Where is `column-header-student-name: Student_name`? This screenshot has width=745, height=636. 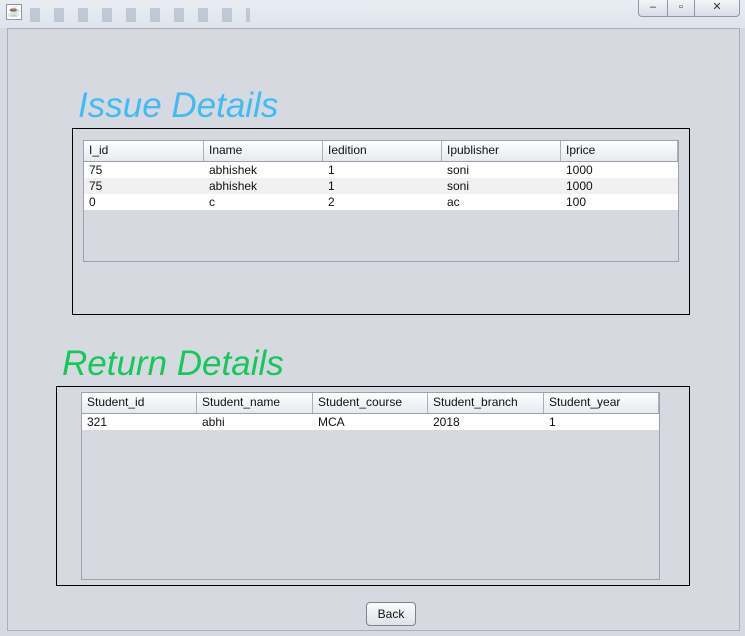 column-header-student-name: Student_name is located at coordinates (255, 403).